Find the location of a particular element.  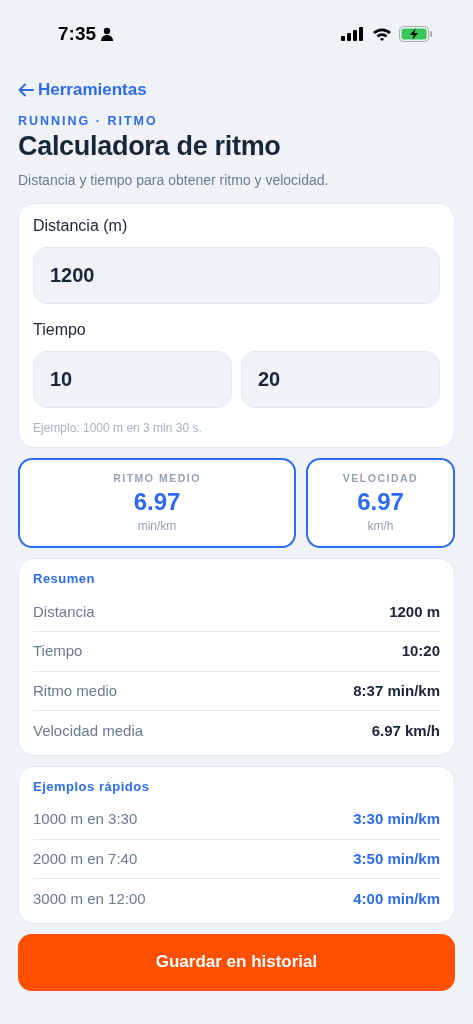

row-value: 4:00 min/km is located at coordinates (396, 898).